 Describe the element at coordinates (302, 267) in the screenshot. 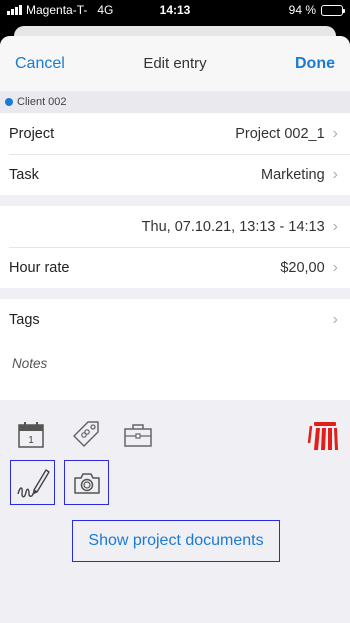

I see `hour-rate-value: $20,00` at that location.